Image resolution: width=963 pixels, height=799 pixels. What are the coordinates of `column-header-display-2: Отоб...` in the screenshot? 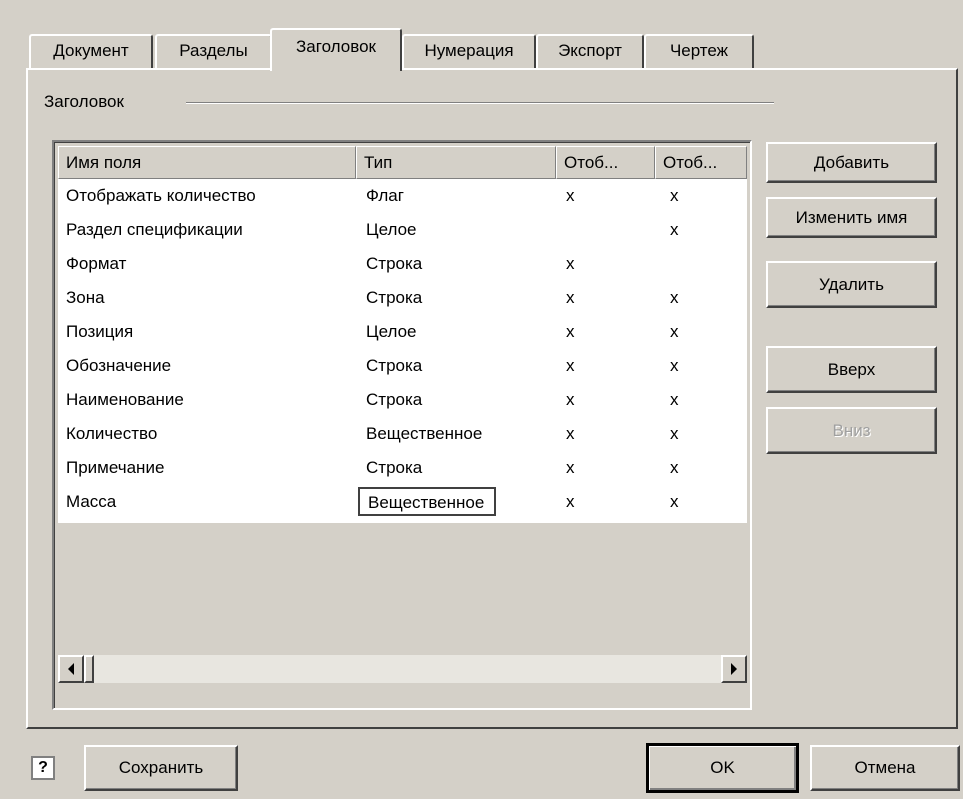 It's located at (701, 162).